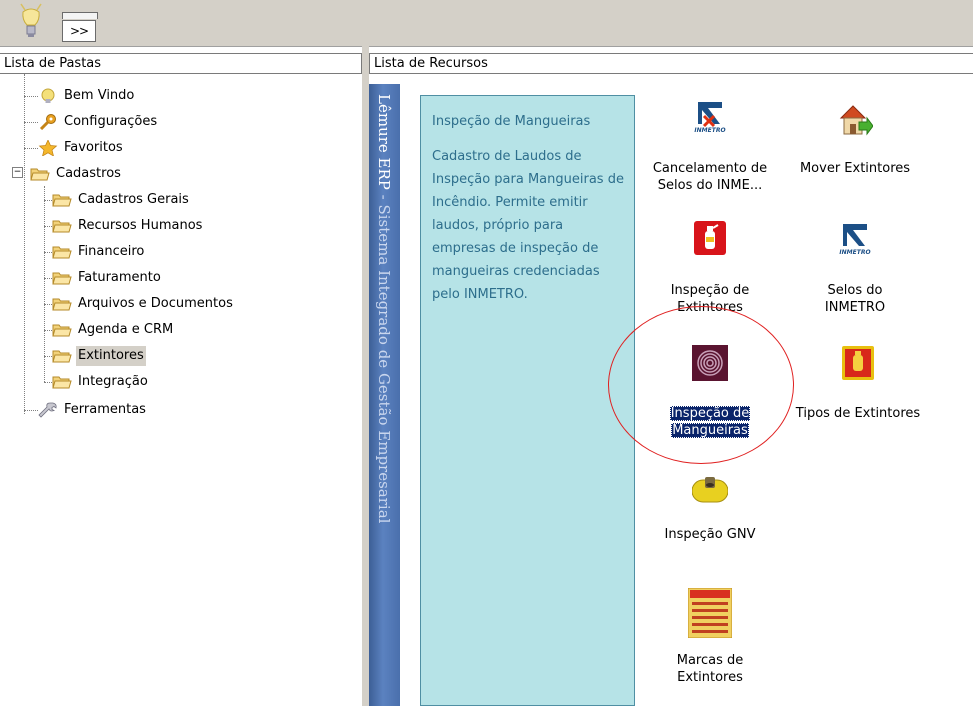 This screenshot has height=706, width=973. What do you see at coordinates (855, 240) in the screenshot?
I see `inmetro-seal-icon: INMETRO` at bounding box center [855, 240].